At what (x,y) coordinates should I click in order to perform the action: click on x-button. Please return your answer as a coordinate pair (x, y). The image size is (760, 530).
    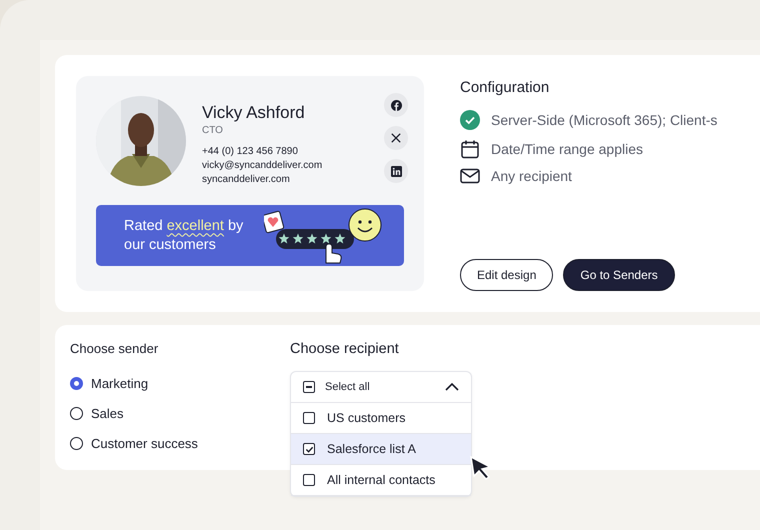
    Looking at the image, I should click on (396, 138).